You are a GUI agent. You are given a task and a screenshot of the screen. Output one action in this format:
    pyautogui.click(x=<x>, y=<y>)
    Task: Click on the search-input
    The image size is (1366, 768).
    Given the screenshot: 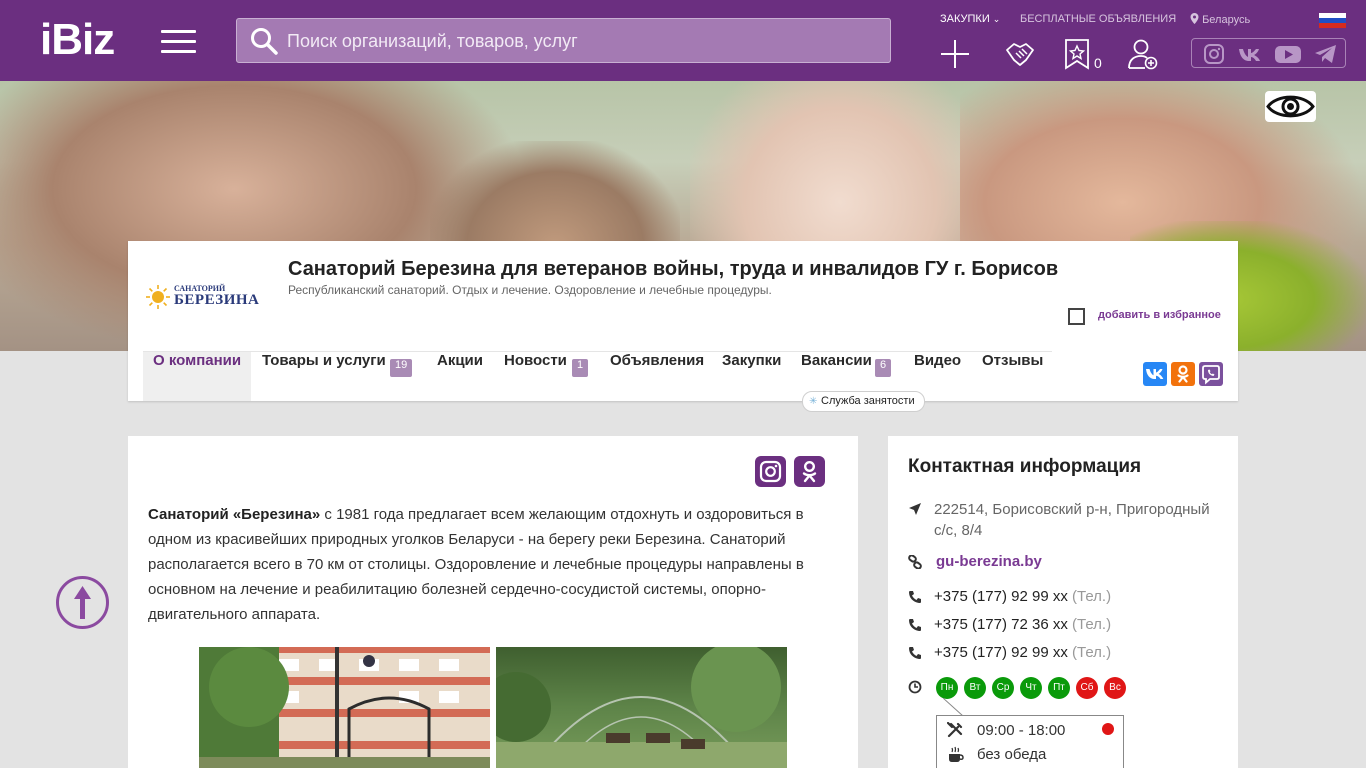 What is the action you would take?
    pyautogui.click(x=582, y=41)
    